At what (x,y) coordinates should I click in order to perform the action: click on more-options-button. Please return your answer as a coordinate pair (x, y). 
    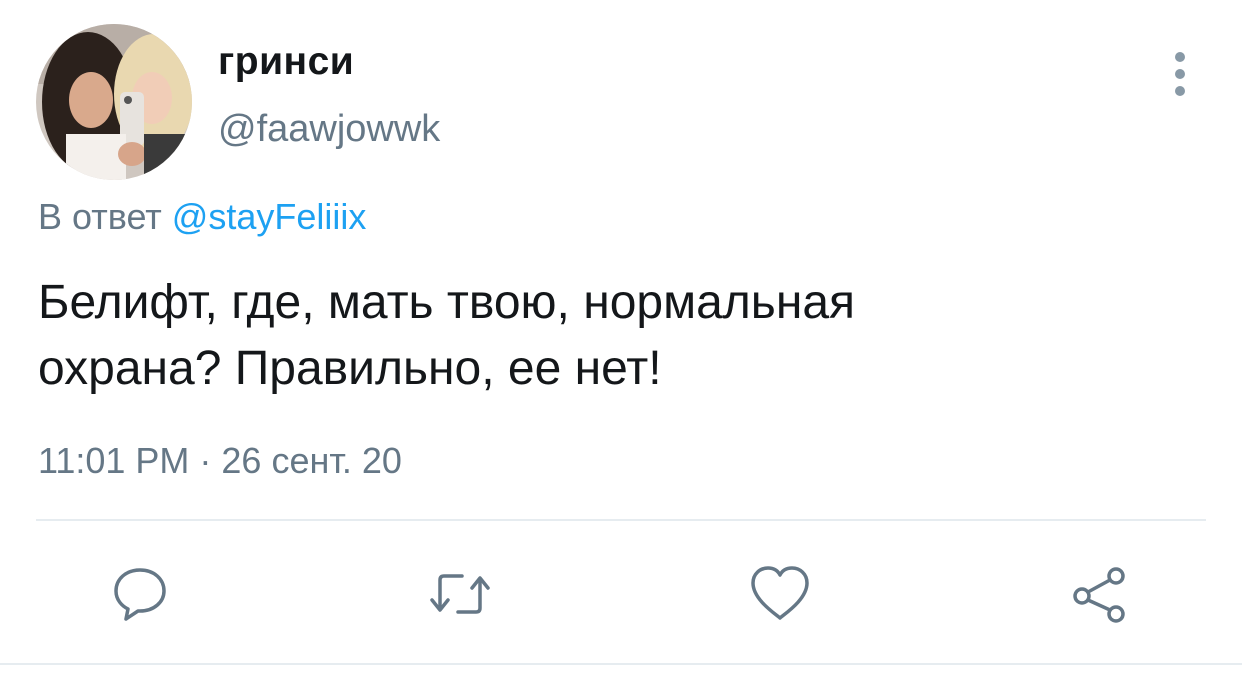
    Looking at the image, I should click on (1180, 74).